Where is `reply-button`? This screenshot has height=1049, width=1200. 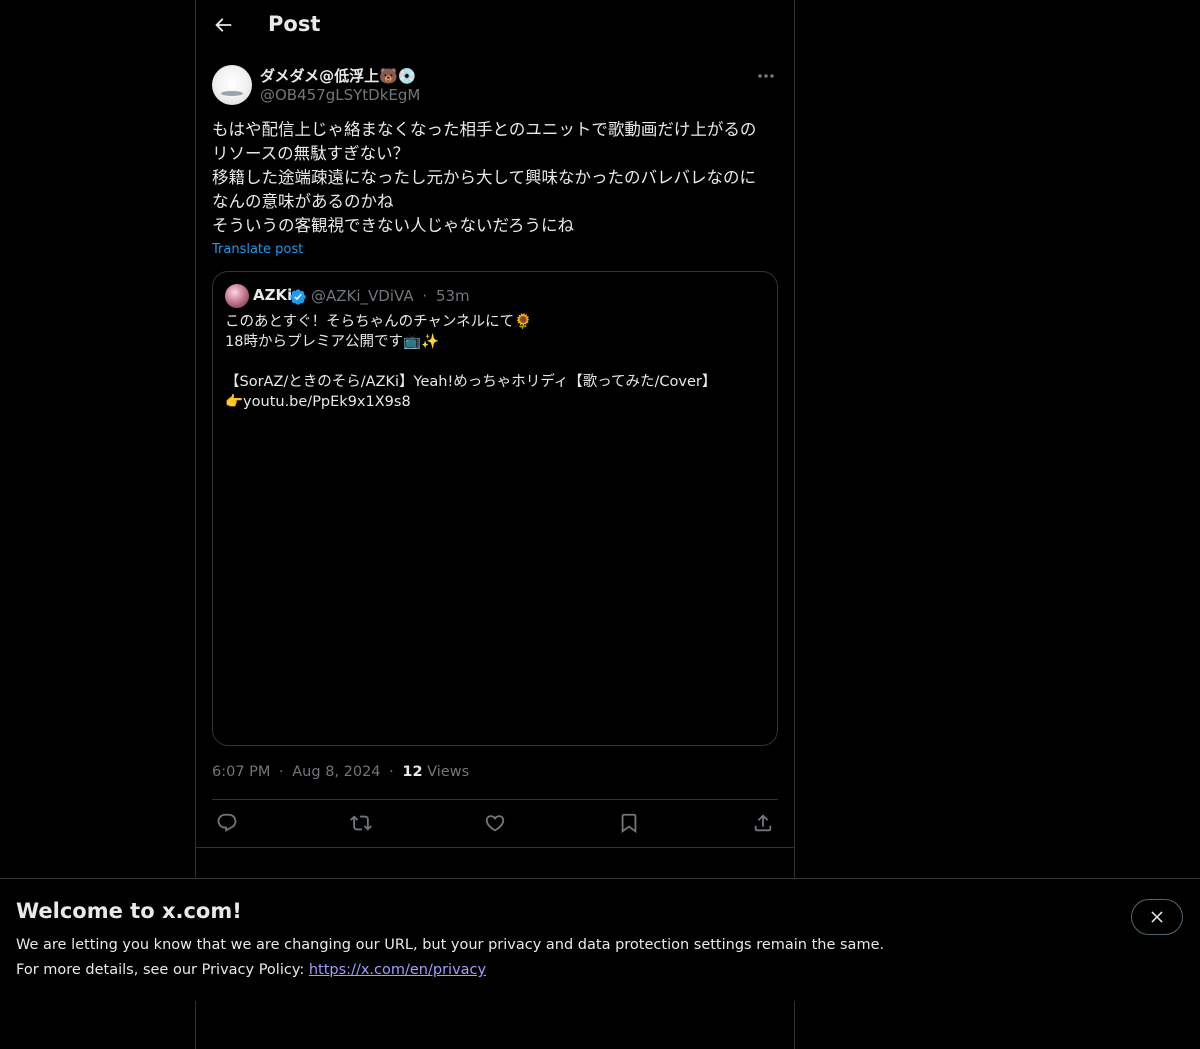
reply-button is located at coordinates (228, 824).